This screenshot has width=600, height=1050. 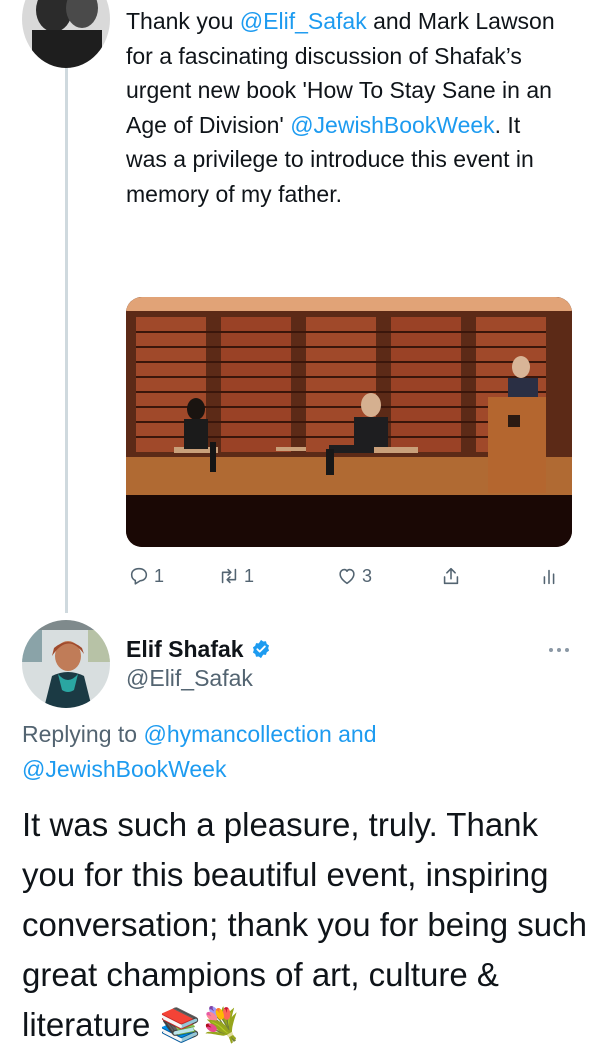 I want to click on share-button, so click(x=451, y=576).